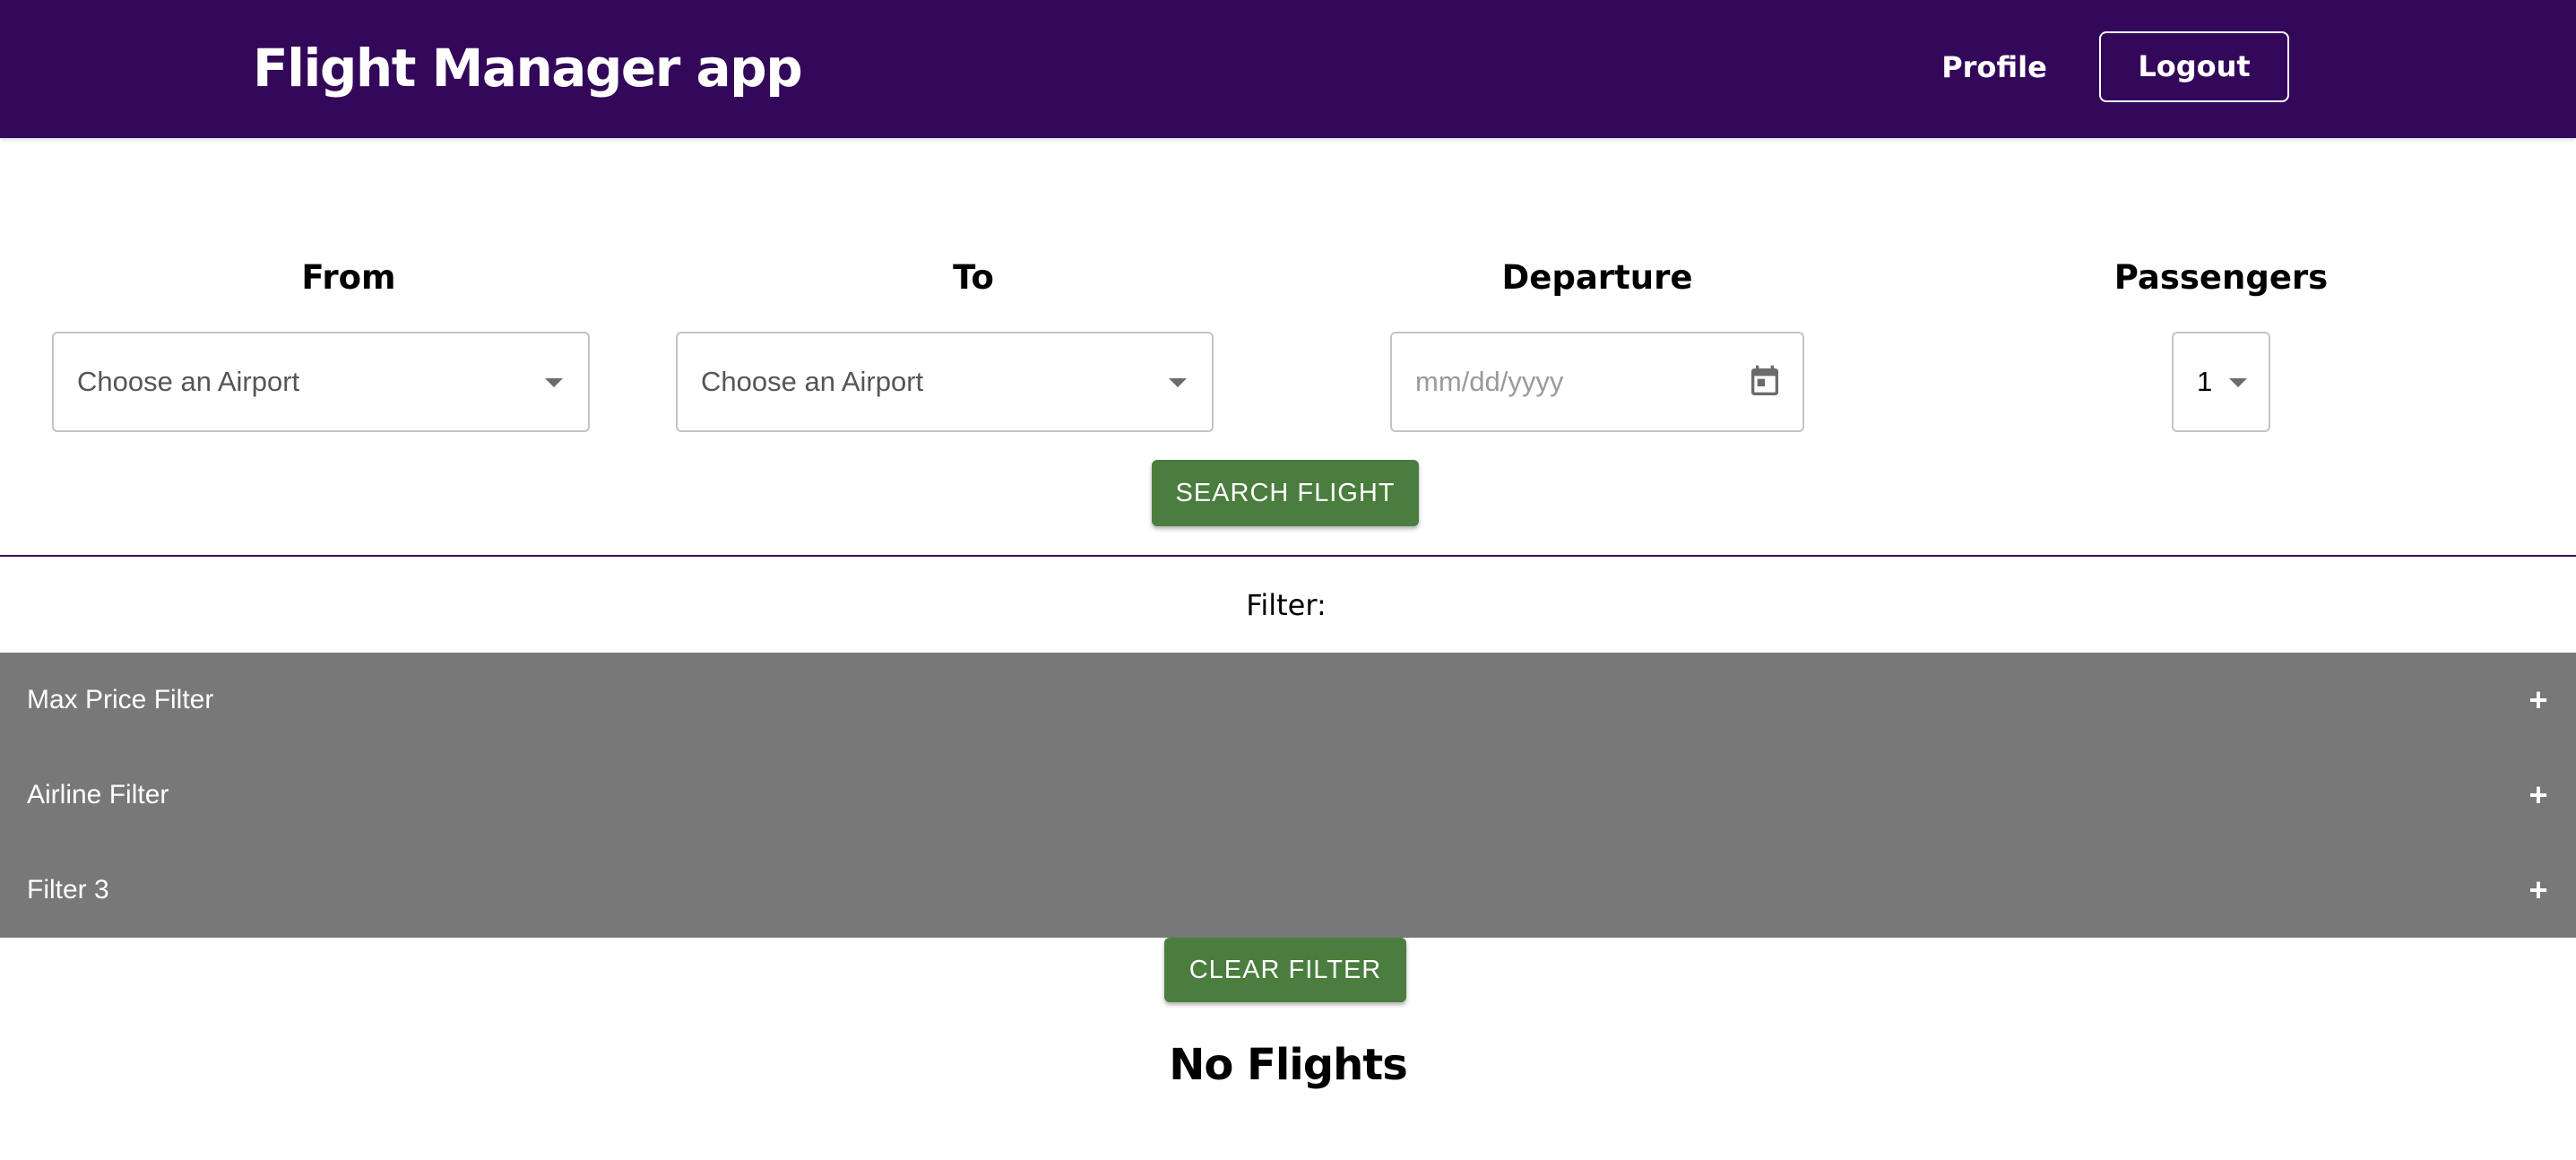  Describe the element at coordinates (1288, 891) in the screenshot. I see `filter-3-row: Filter 3 +` at that location.